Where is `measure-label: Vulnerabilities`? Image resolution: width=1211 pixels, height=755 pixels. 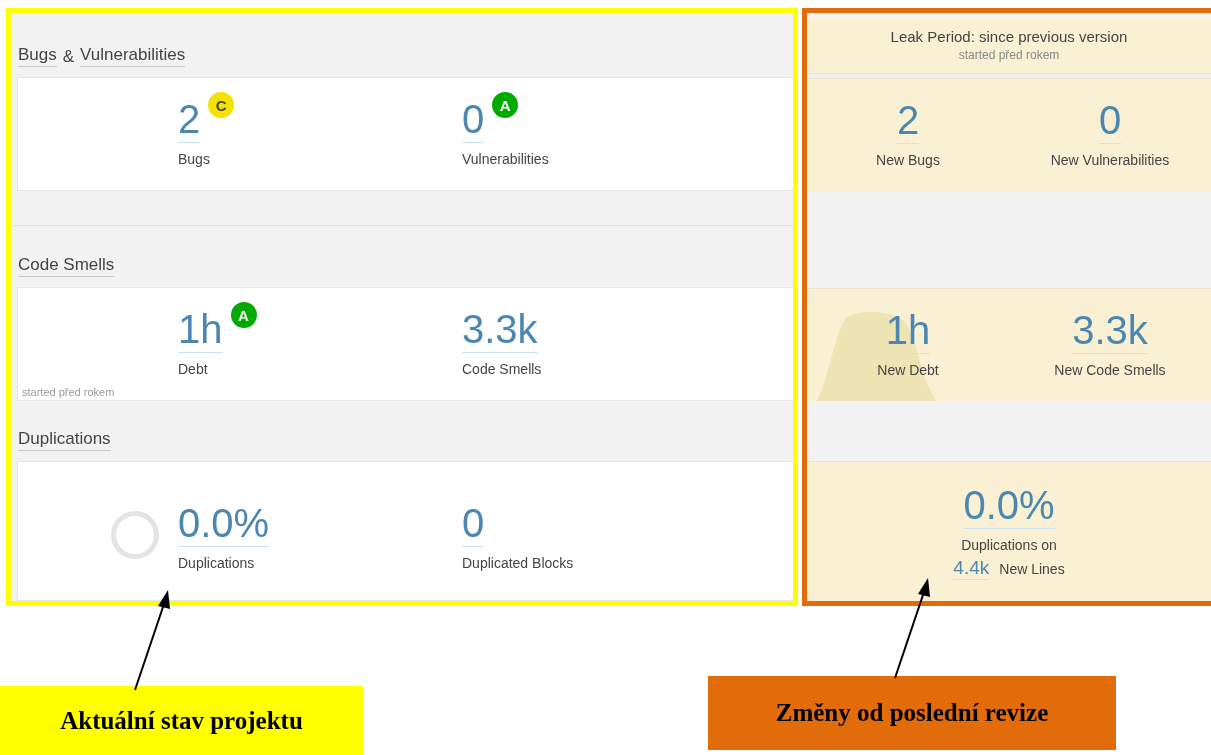 measure-label: Vulnerabilities is located at coordinates (505, 159).